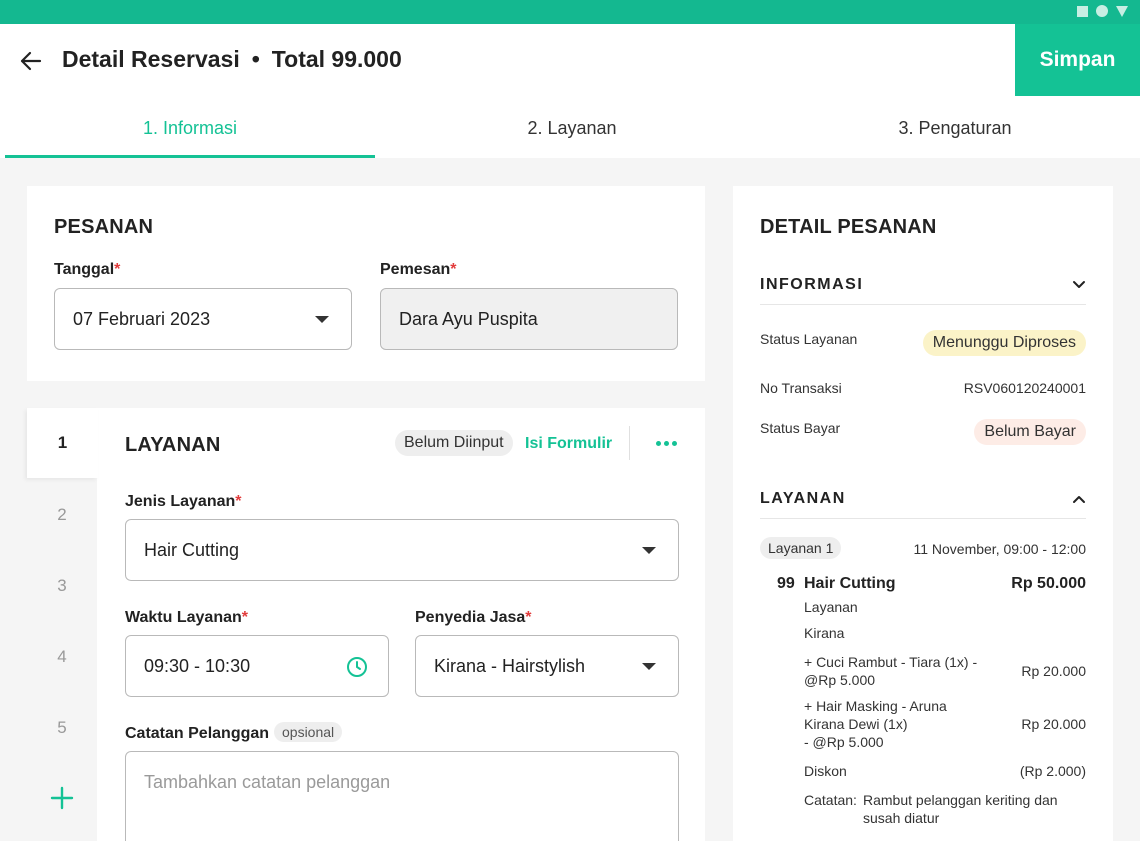  Describe the element at coordinates (1082, 11) in the screenshot. I see `recent-apps-icon` at that location.